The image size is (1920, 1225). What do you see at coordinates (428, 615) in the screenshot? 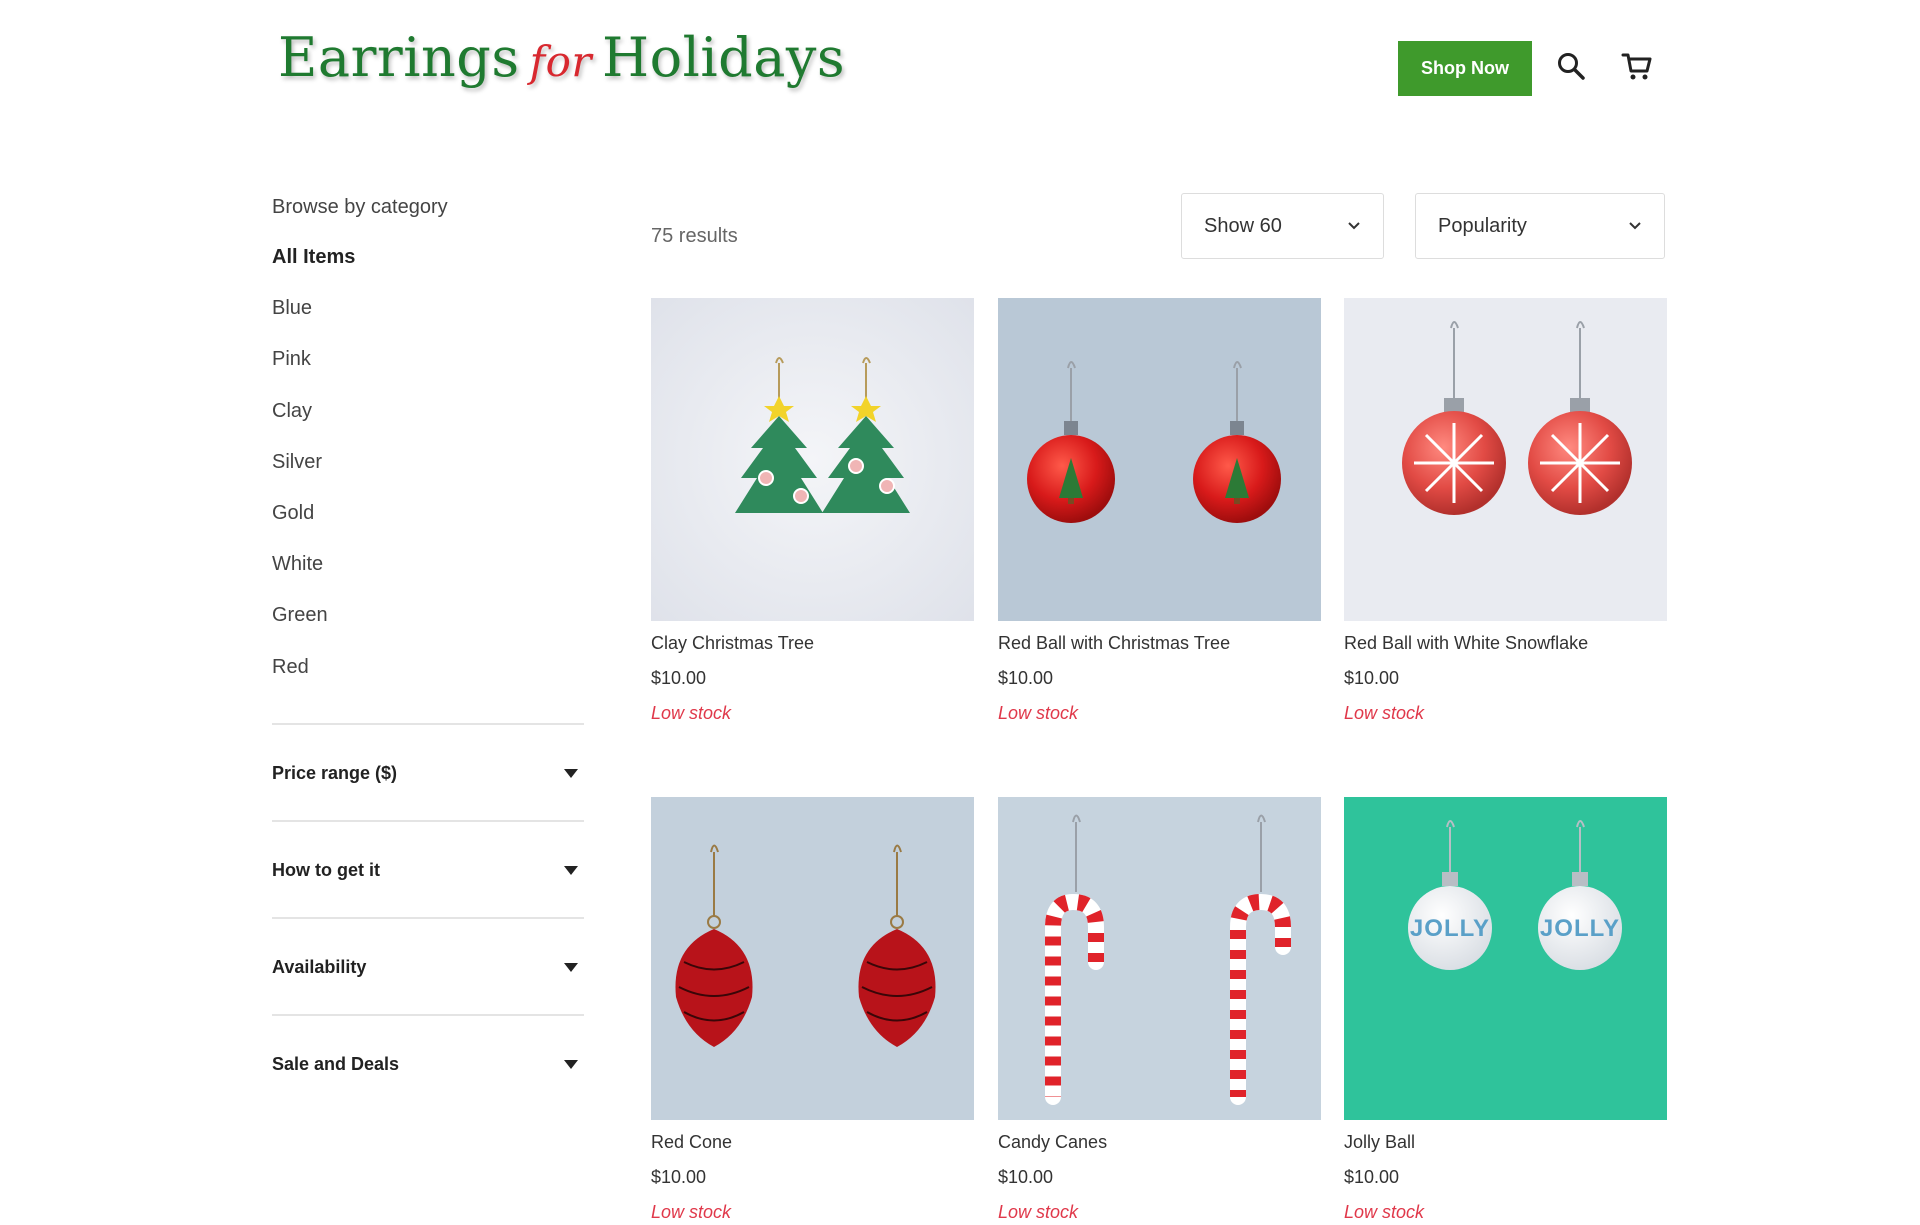
I see `category-green: Green` at bounding box center [428, 615].